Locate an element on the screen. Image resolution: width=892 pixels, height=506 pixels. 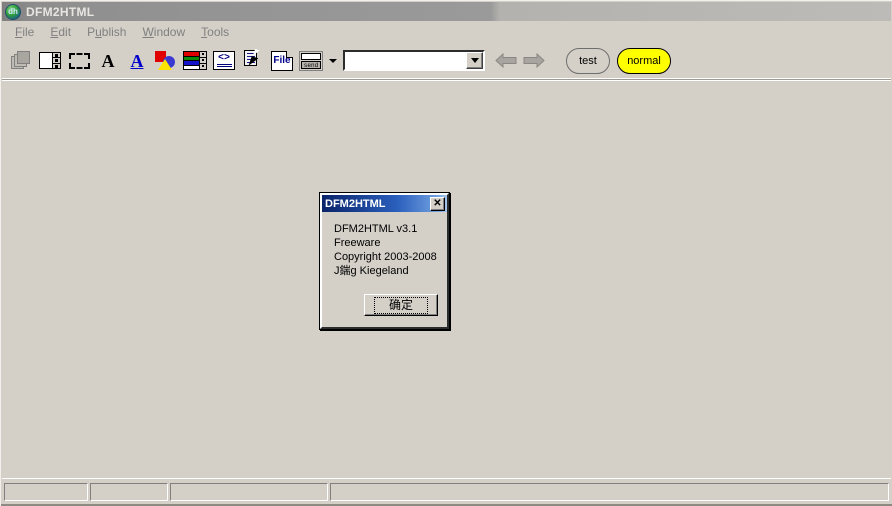
send-form-label: send is located at coordinates (311, 64).